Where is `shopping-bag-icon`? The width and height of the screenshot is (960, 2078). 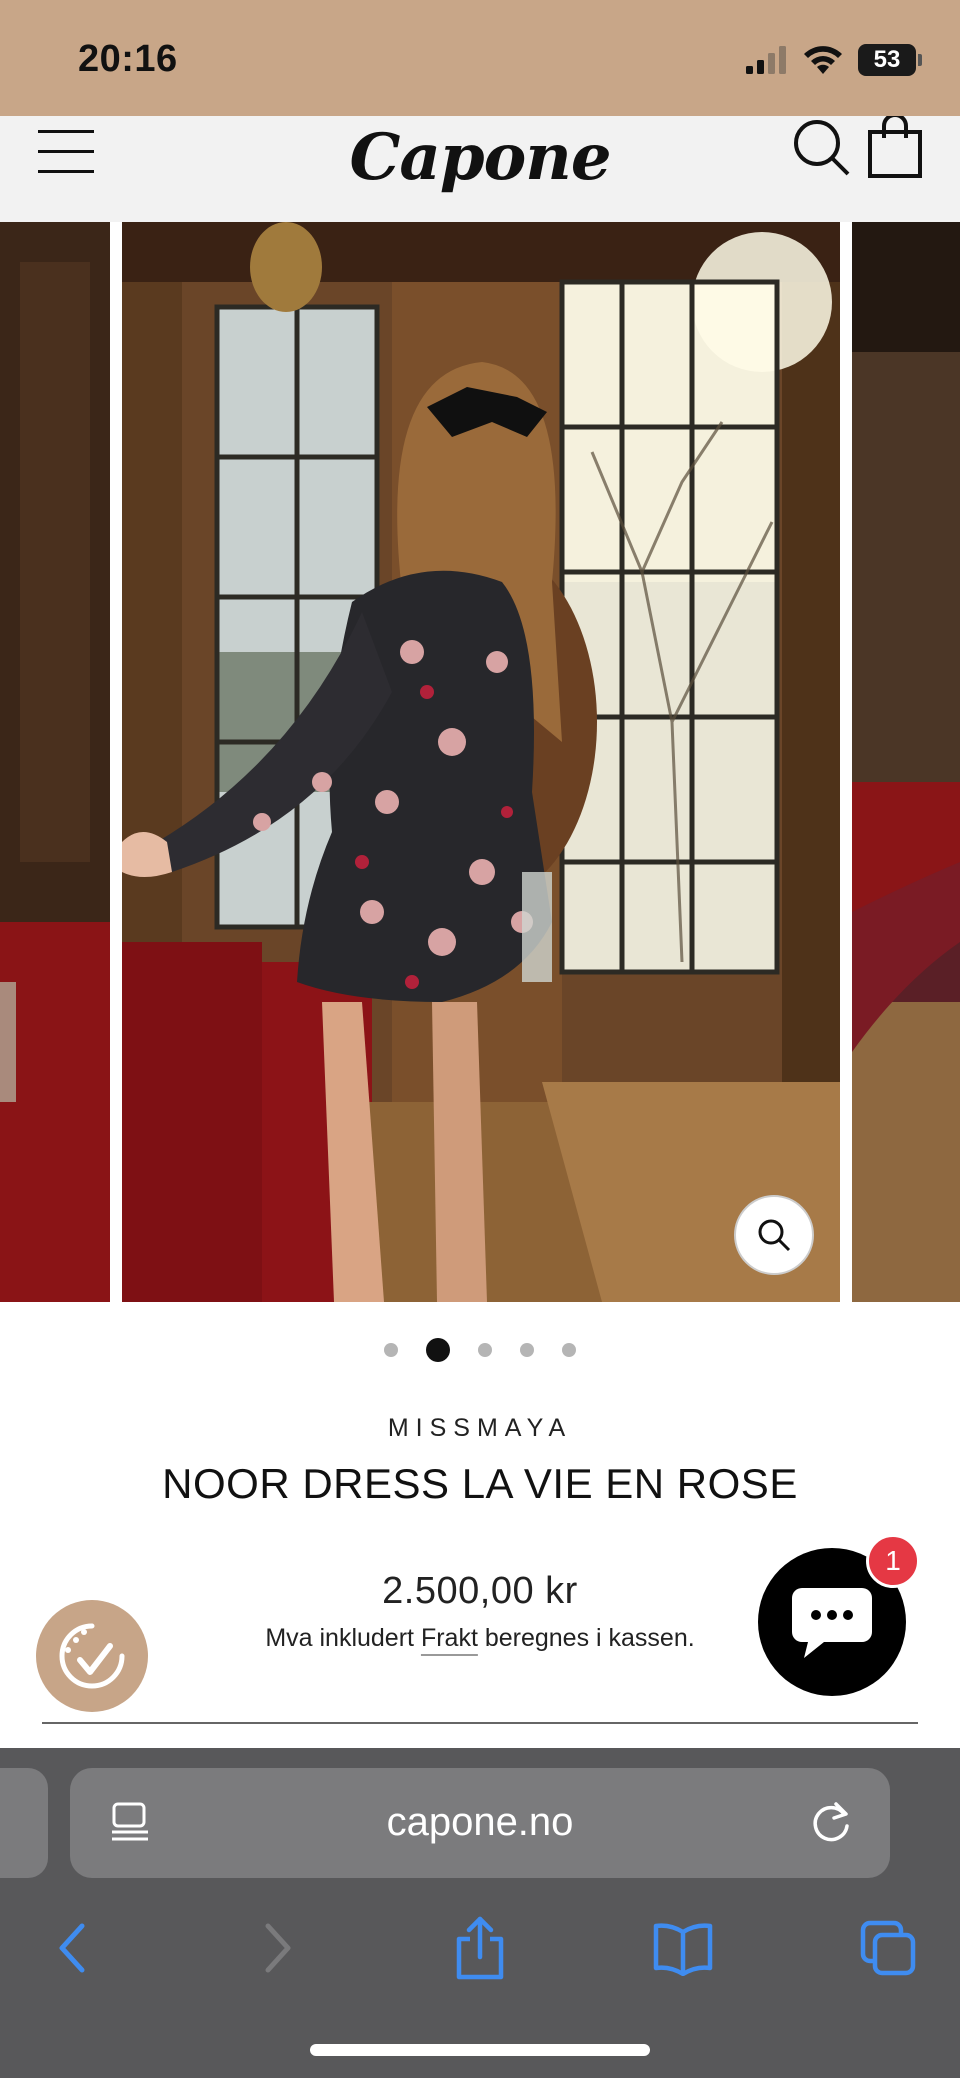
shopping-bag-icon is located at coordinates (895, 145).